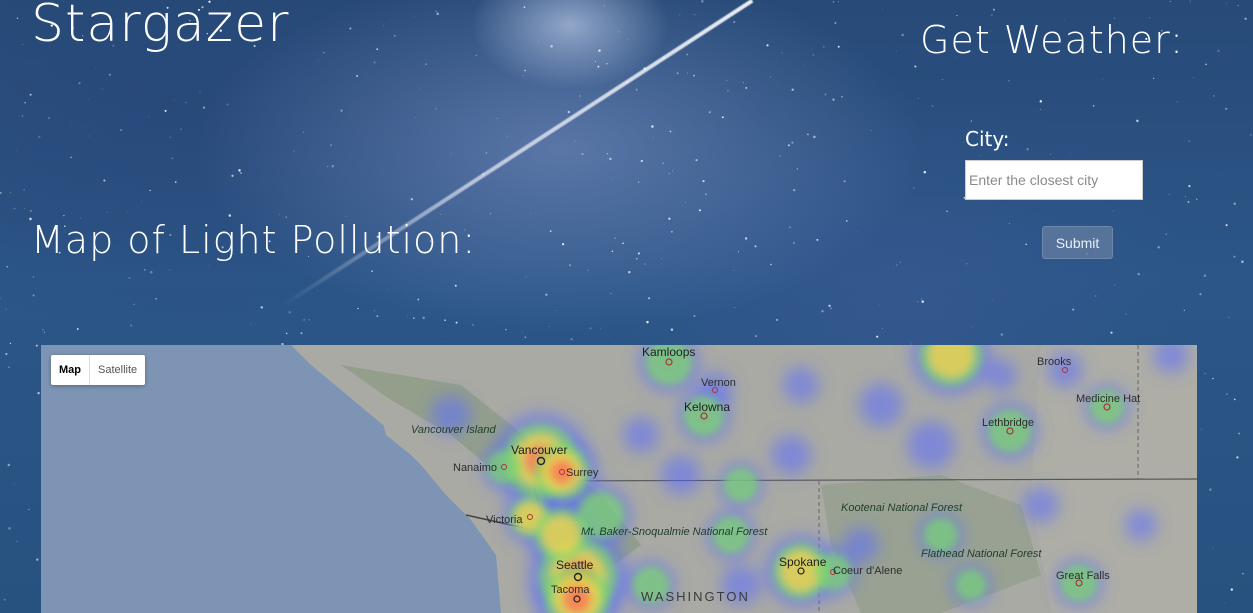 This screenshot has width=1253, height=613. Describe the element at coordinates (1077, 242) in the screenshot. I see `submit-button: Submit` at that location.